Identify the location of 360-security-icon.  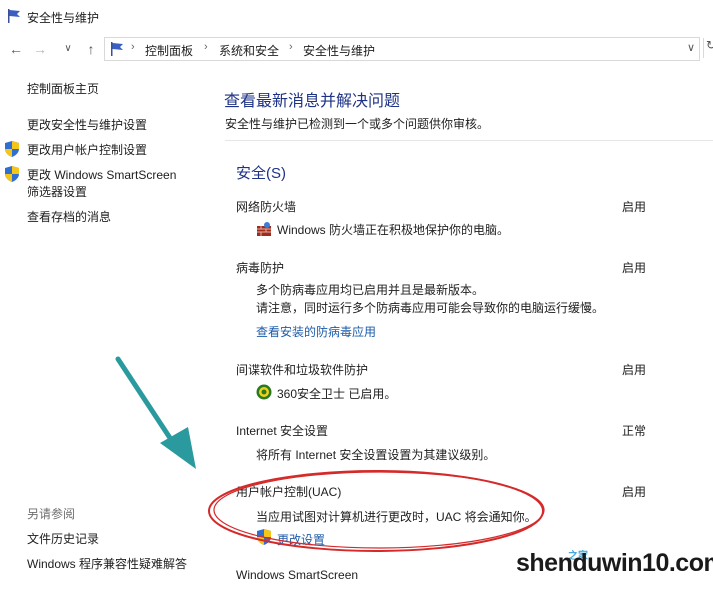
(264, 392).